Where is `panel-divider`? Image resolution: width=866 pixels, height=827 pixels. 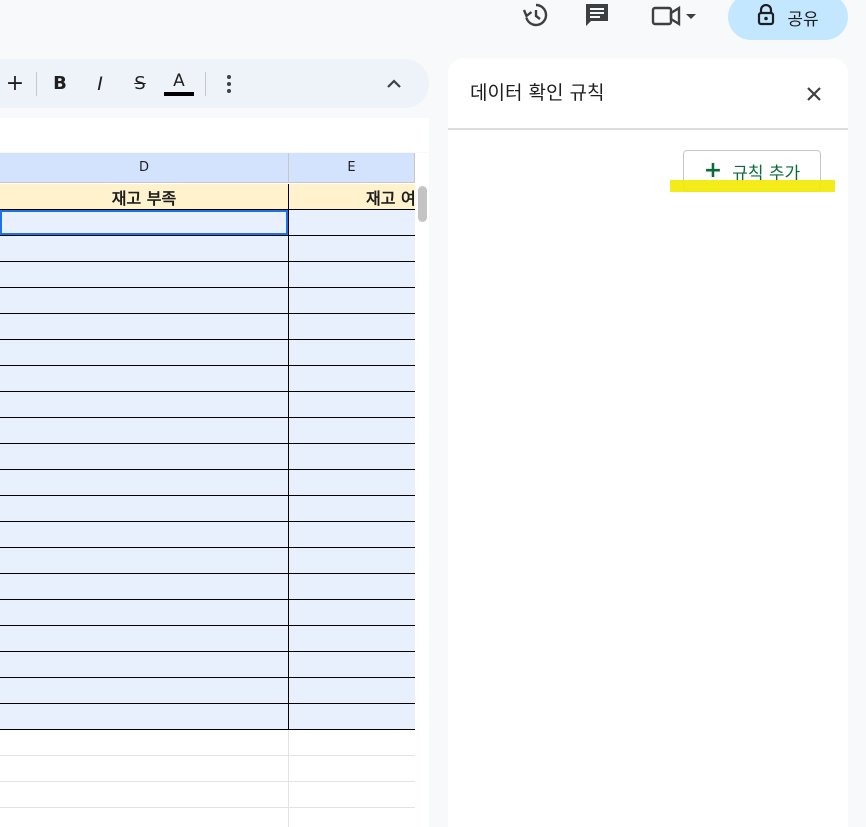
panel-divider is located at coordinates (648, 129).